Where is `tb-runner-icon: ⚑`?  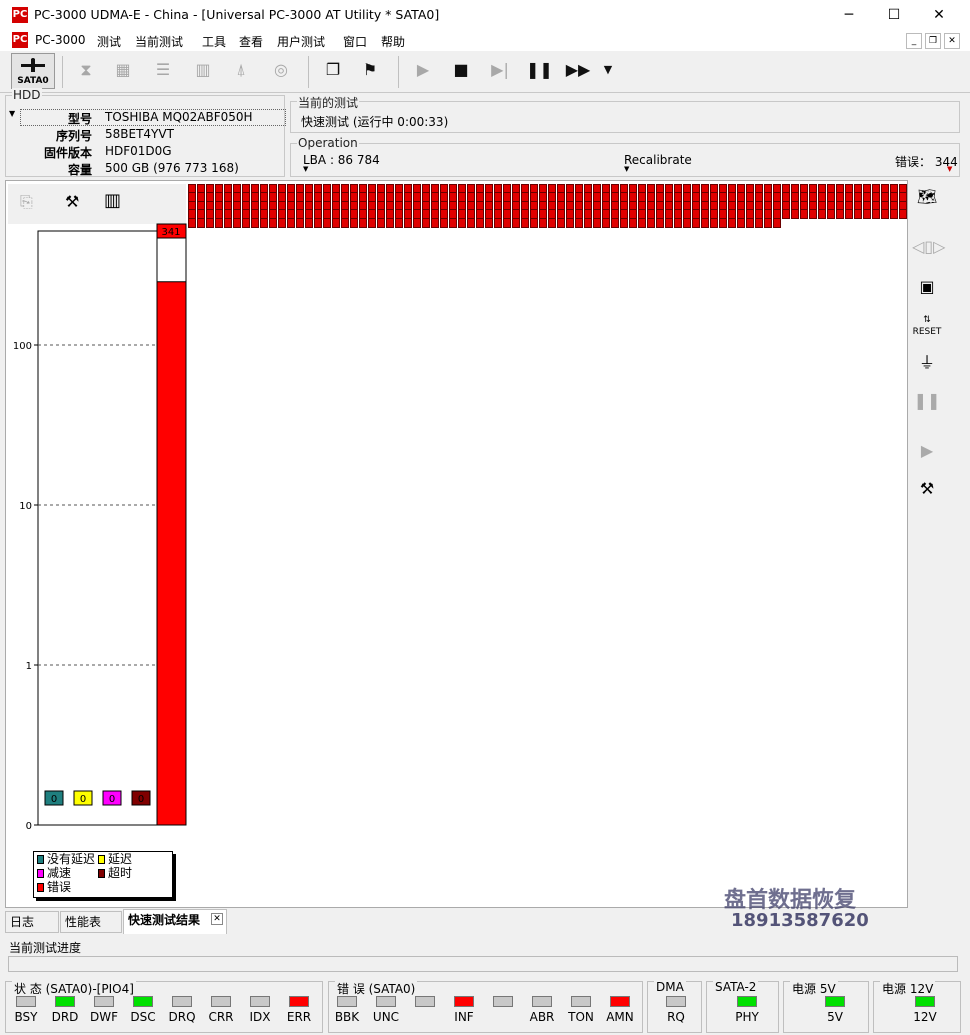 tb-runner-icon: ⚑ is located at coordinates (370, 70).